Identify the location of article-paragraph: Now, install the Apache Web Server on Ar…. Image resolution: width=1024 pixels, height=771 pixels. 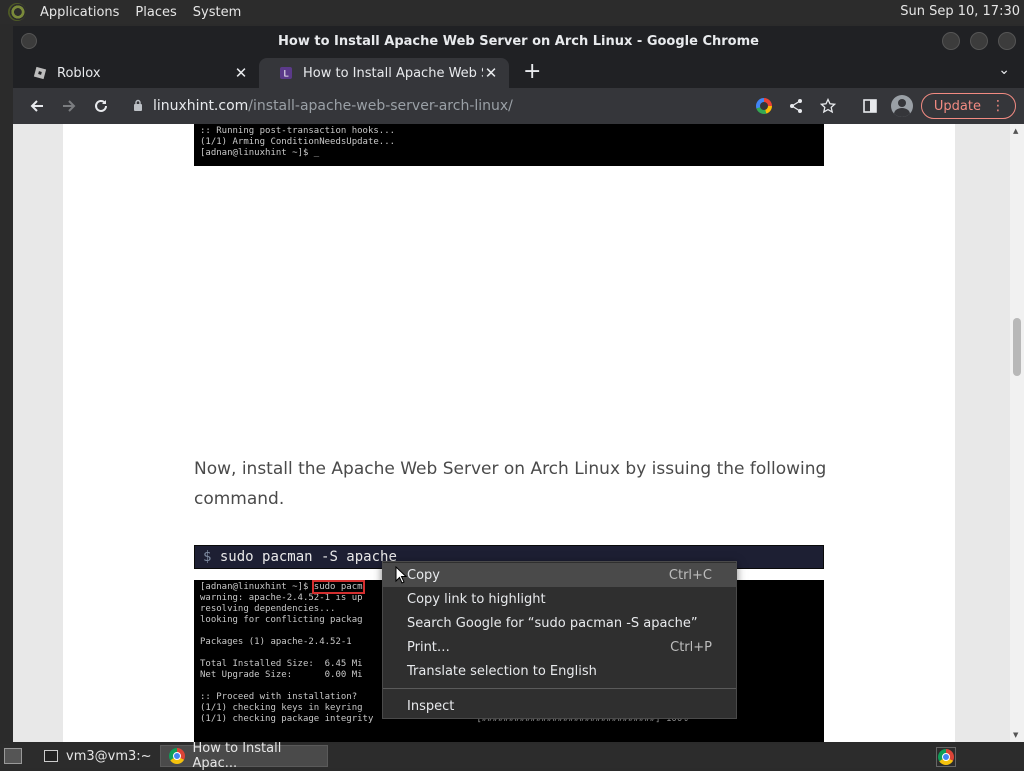
(514, 484).